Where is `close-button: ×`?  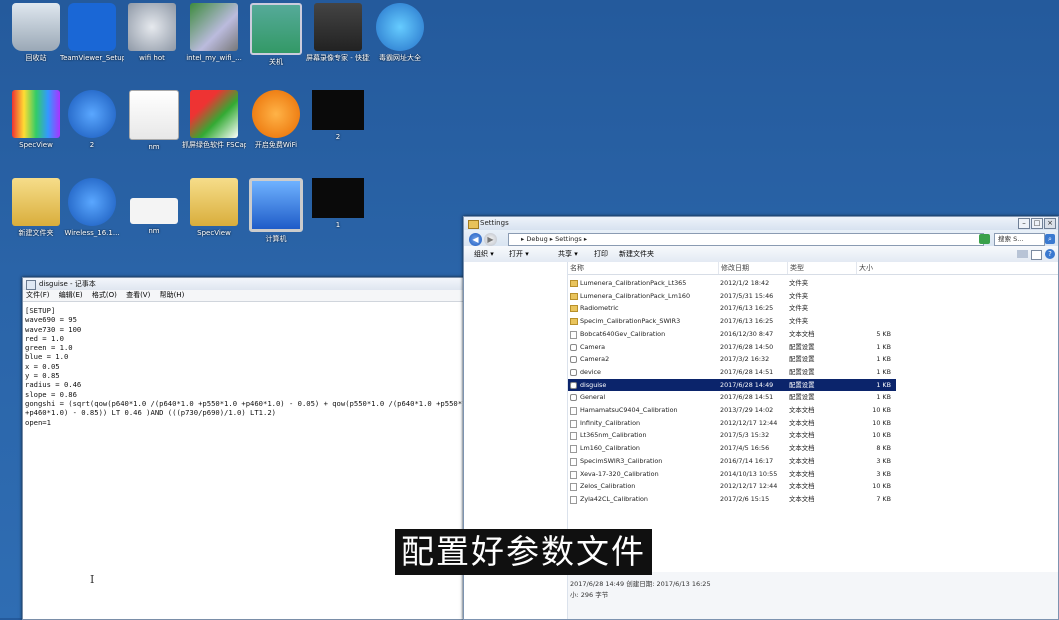 close-button: × is located at coordinates (1050, 223).